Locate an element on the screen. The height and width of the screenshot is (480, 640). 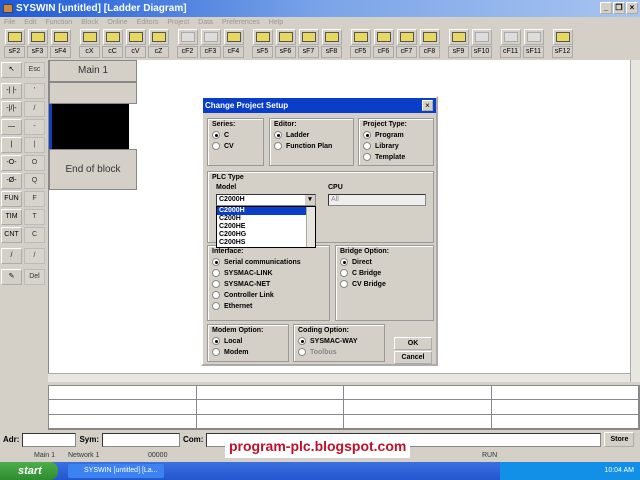
project-type-option: Template is located at coordinates (396, 157).